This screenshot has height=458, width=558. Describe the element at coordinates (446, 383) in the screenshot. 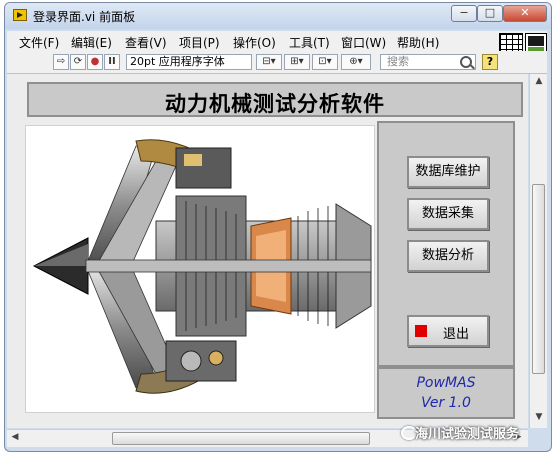

I see `brand-name: PowMAS` at that location.